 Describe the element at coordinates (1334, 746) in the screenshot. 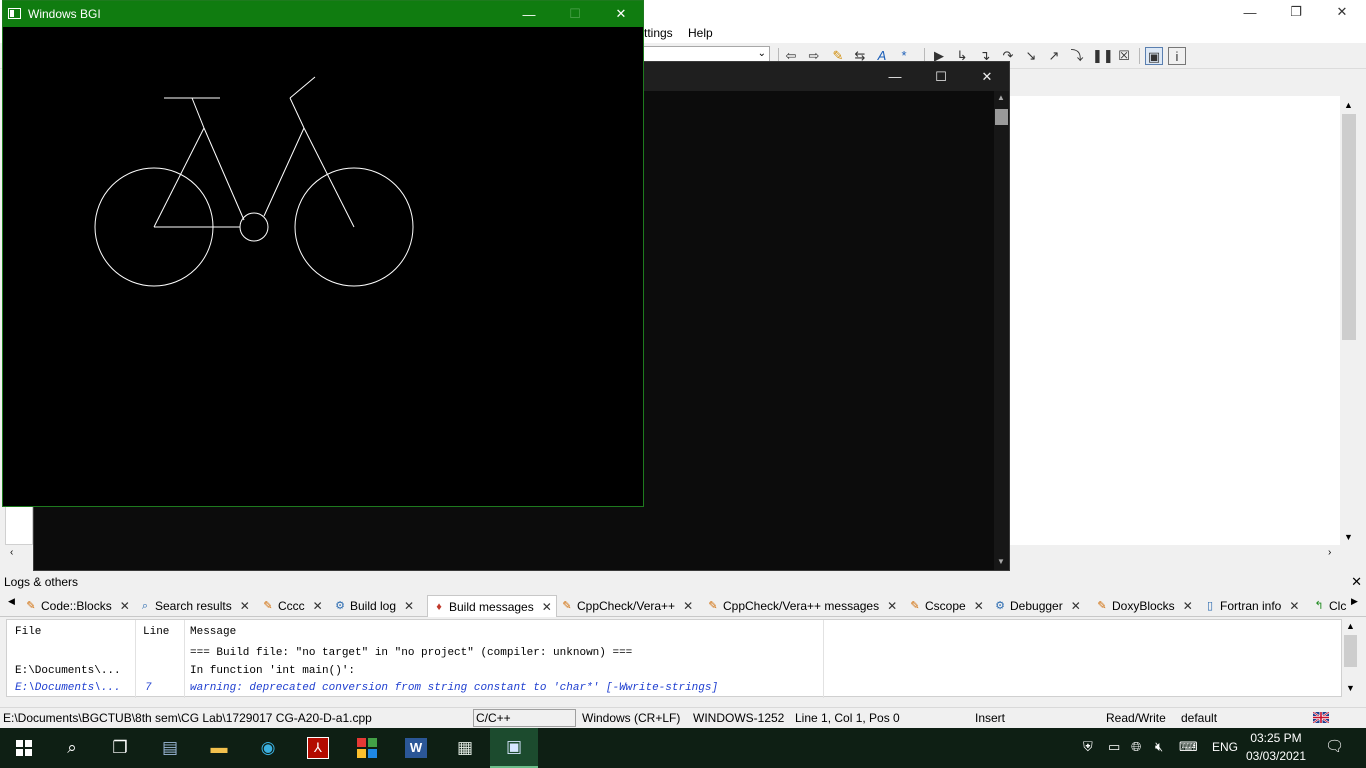

I see `notification-icon: 🗨︎` at that location.